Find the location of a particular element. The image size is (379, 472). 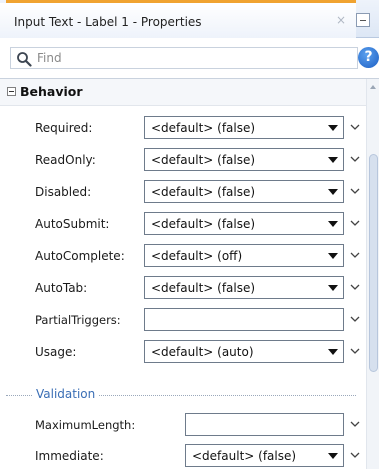

collapse-icon is located at coordinates (11, 91).